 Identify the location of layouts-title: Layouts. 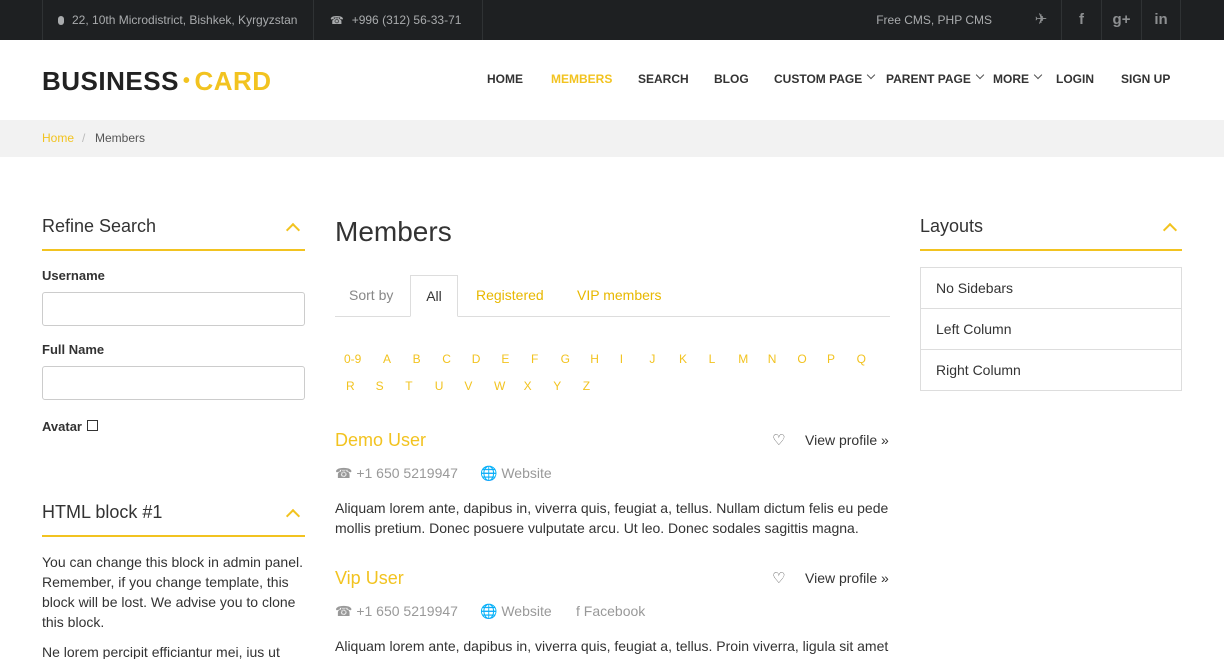
(952, 226).